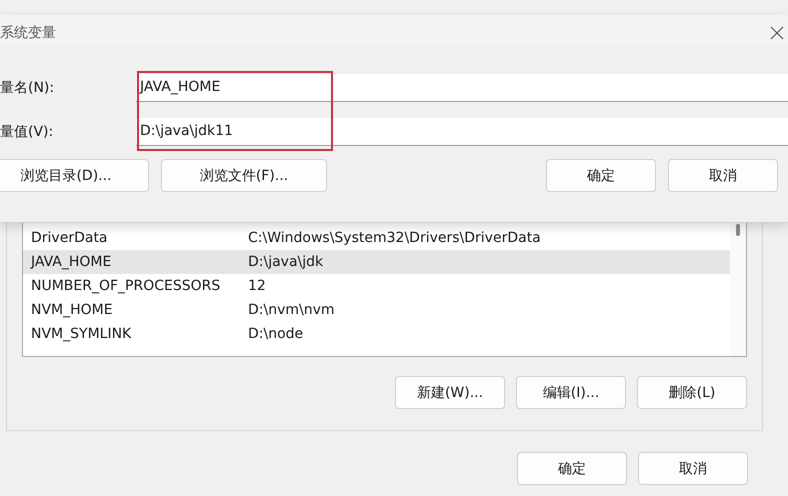  What do you see at coordinates (257, 286) in the screenshot?
I see `variable-value: 12` at bounding box center [257, 286].